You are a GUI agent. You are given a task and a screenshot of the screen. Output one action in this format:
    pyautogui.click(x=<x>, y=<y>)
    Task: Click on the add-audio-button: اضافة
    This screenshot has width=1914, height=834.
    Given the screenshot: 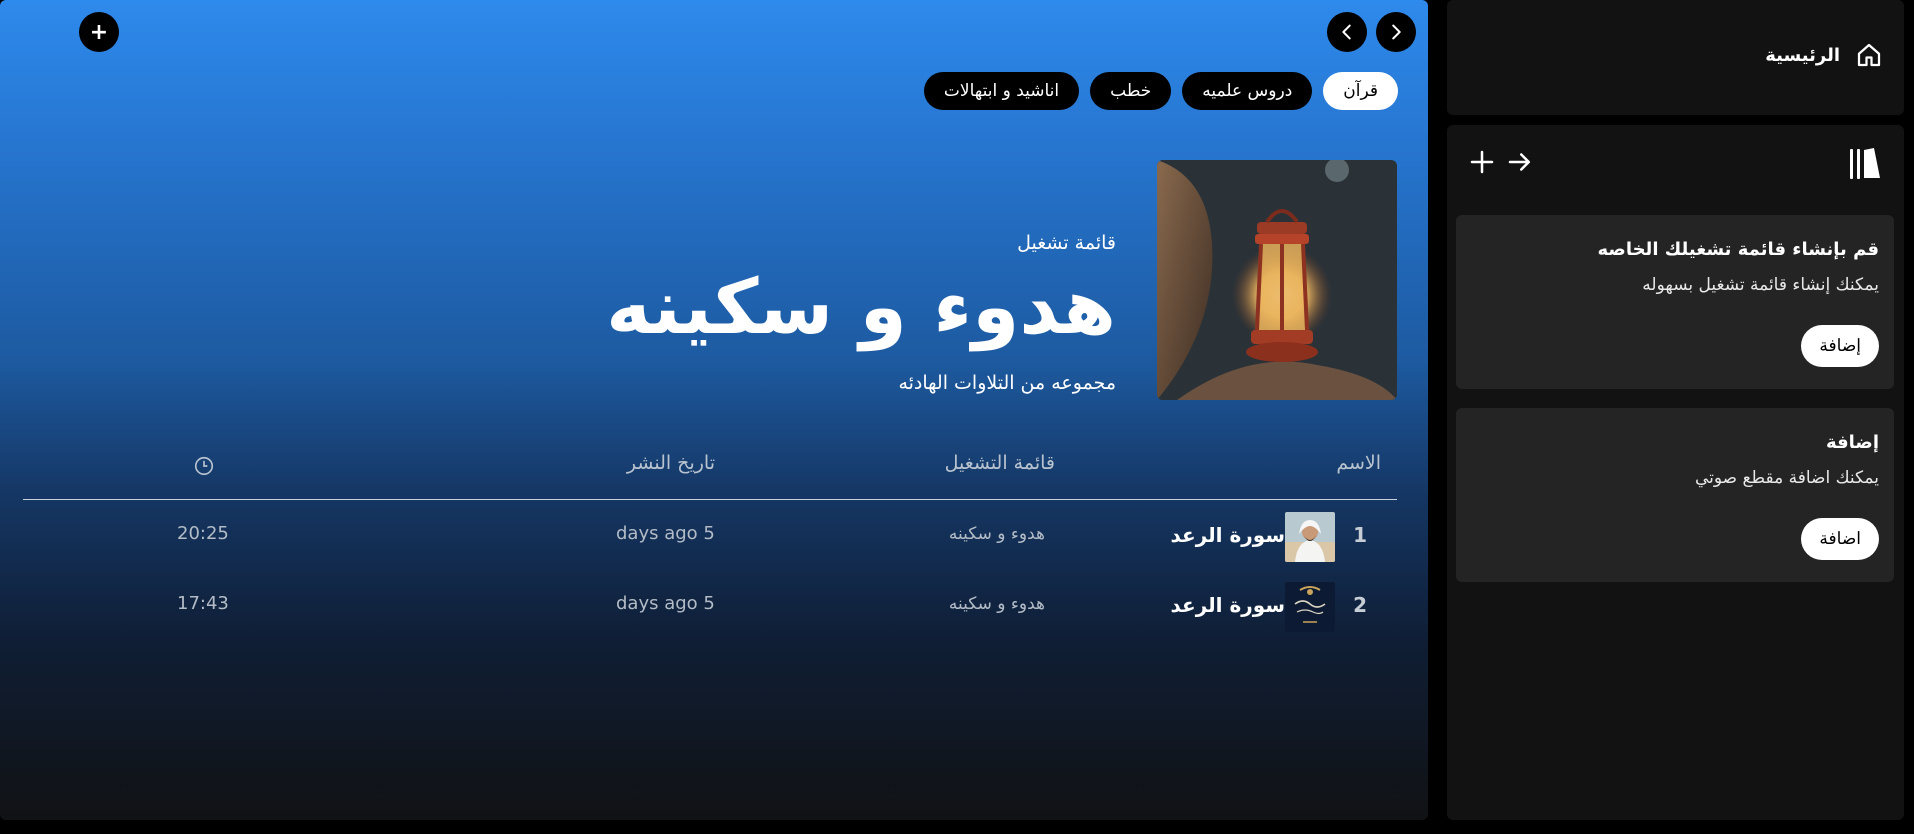 What is the action you would take?
    pyautogui.click(x=1840, y=539)
    